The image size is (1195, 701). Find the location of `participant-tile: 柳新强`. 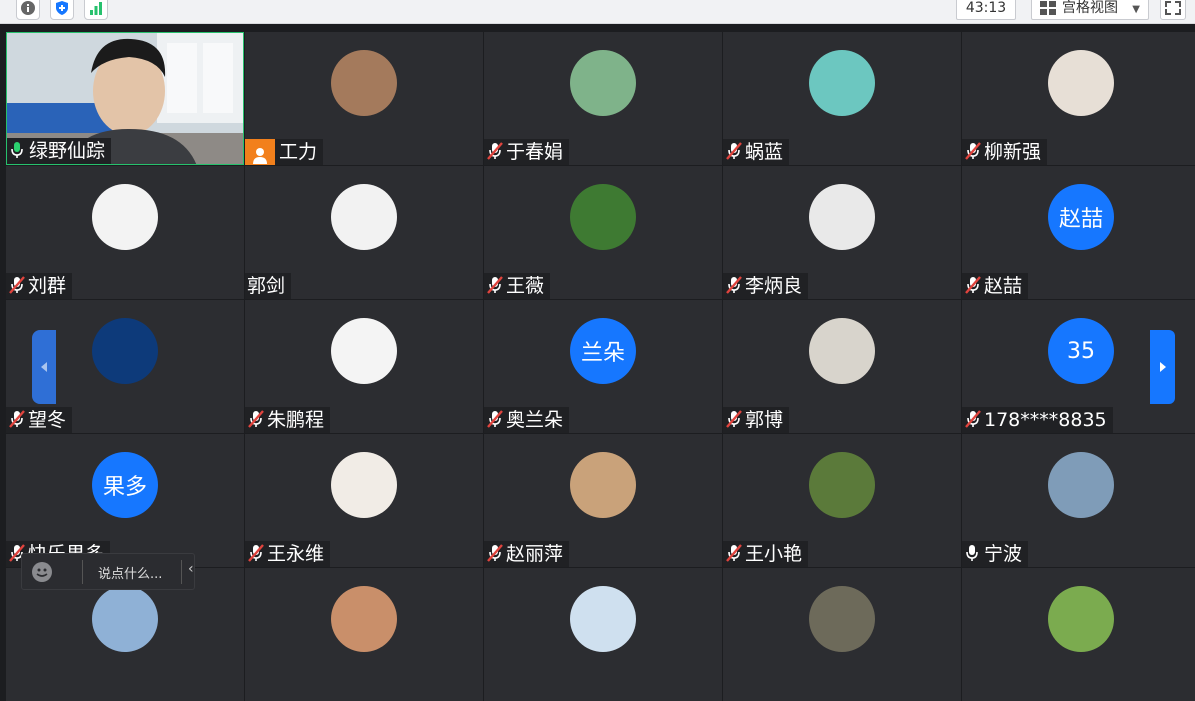

participant-tile: 柳新强 is located at coordinates (1078, 98).